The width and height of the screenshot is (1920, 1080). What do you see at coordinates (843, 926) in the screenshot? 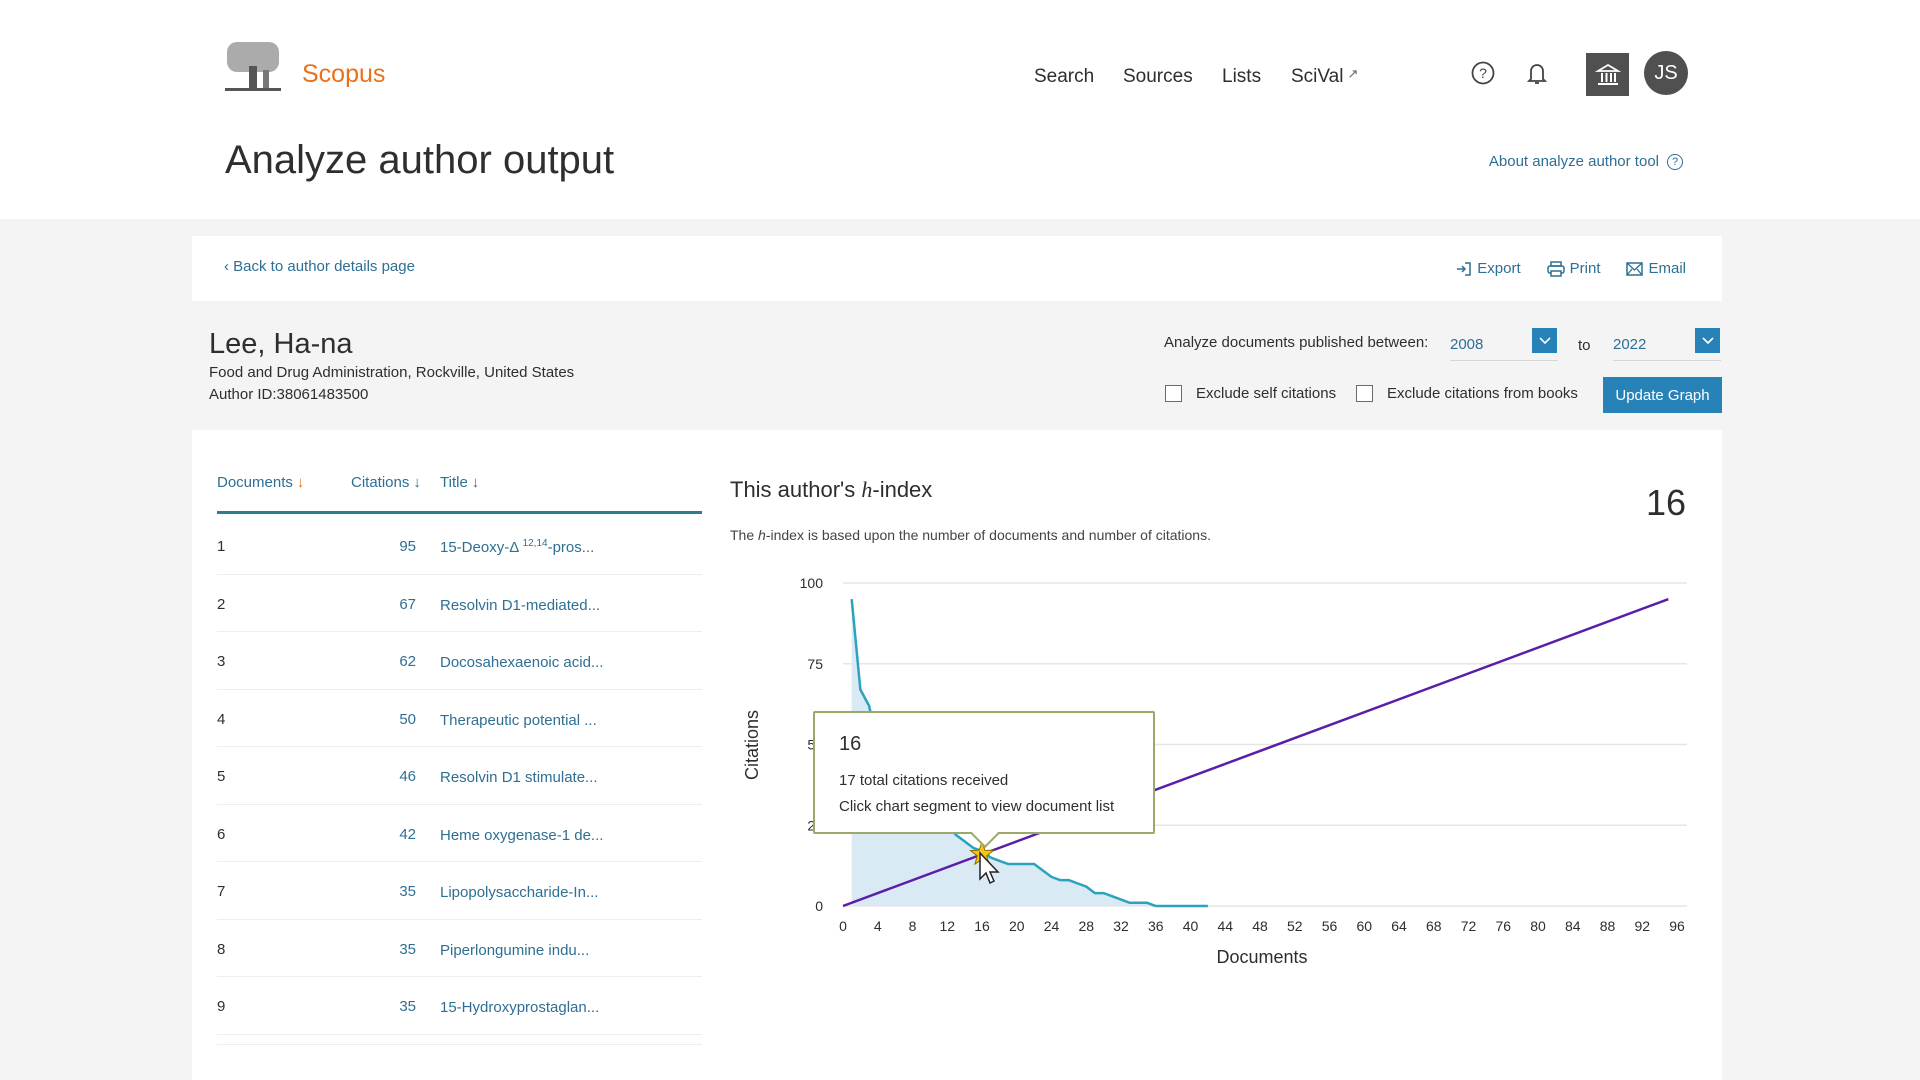
I see `x-tick-label: 0` at bounding box center [843, 926].